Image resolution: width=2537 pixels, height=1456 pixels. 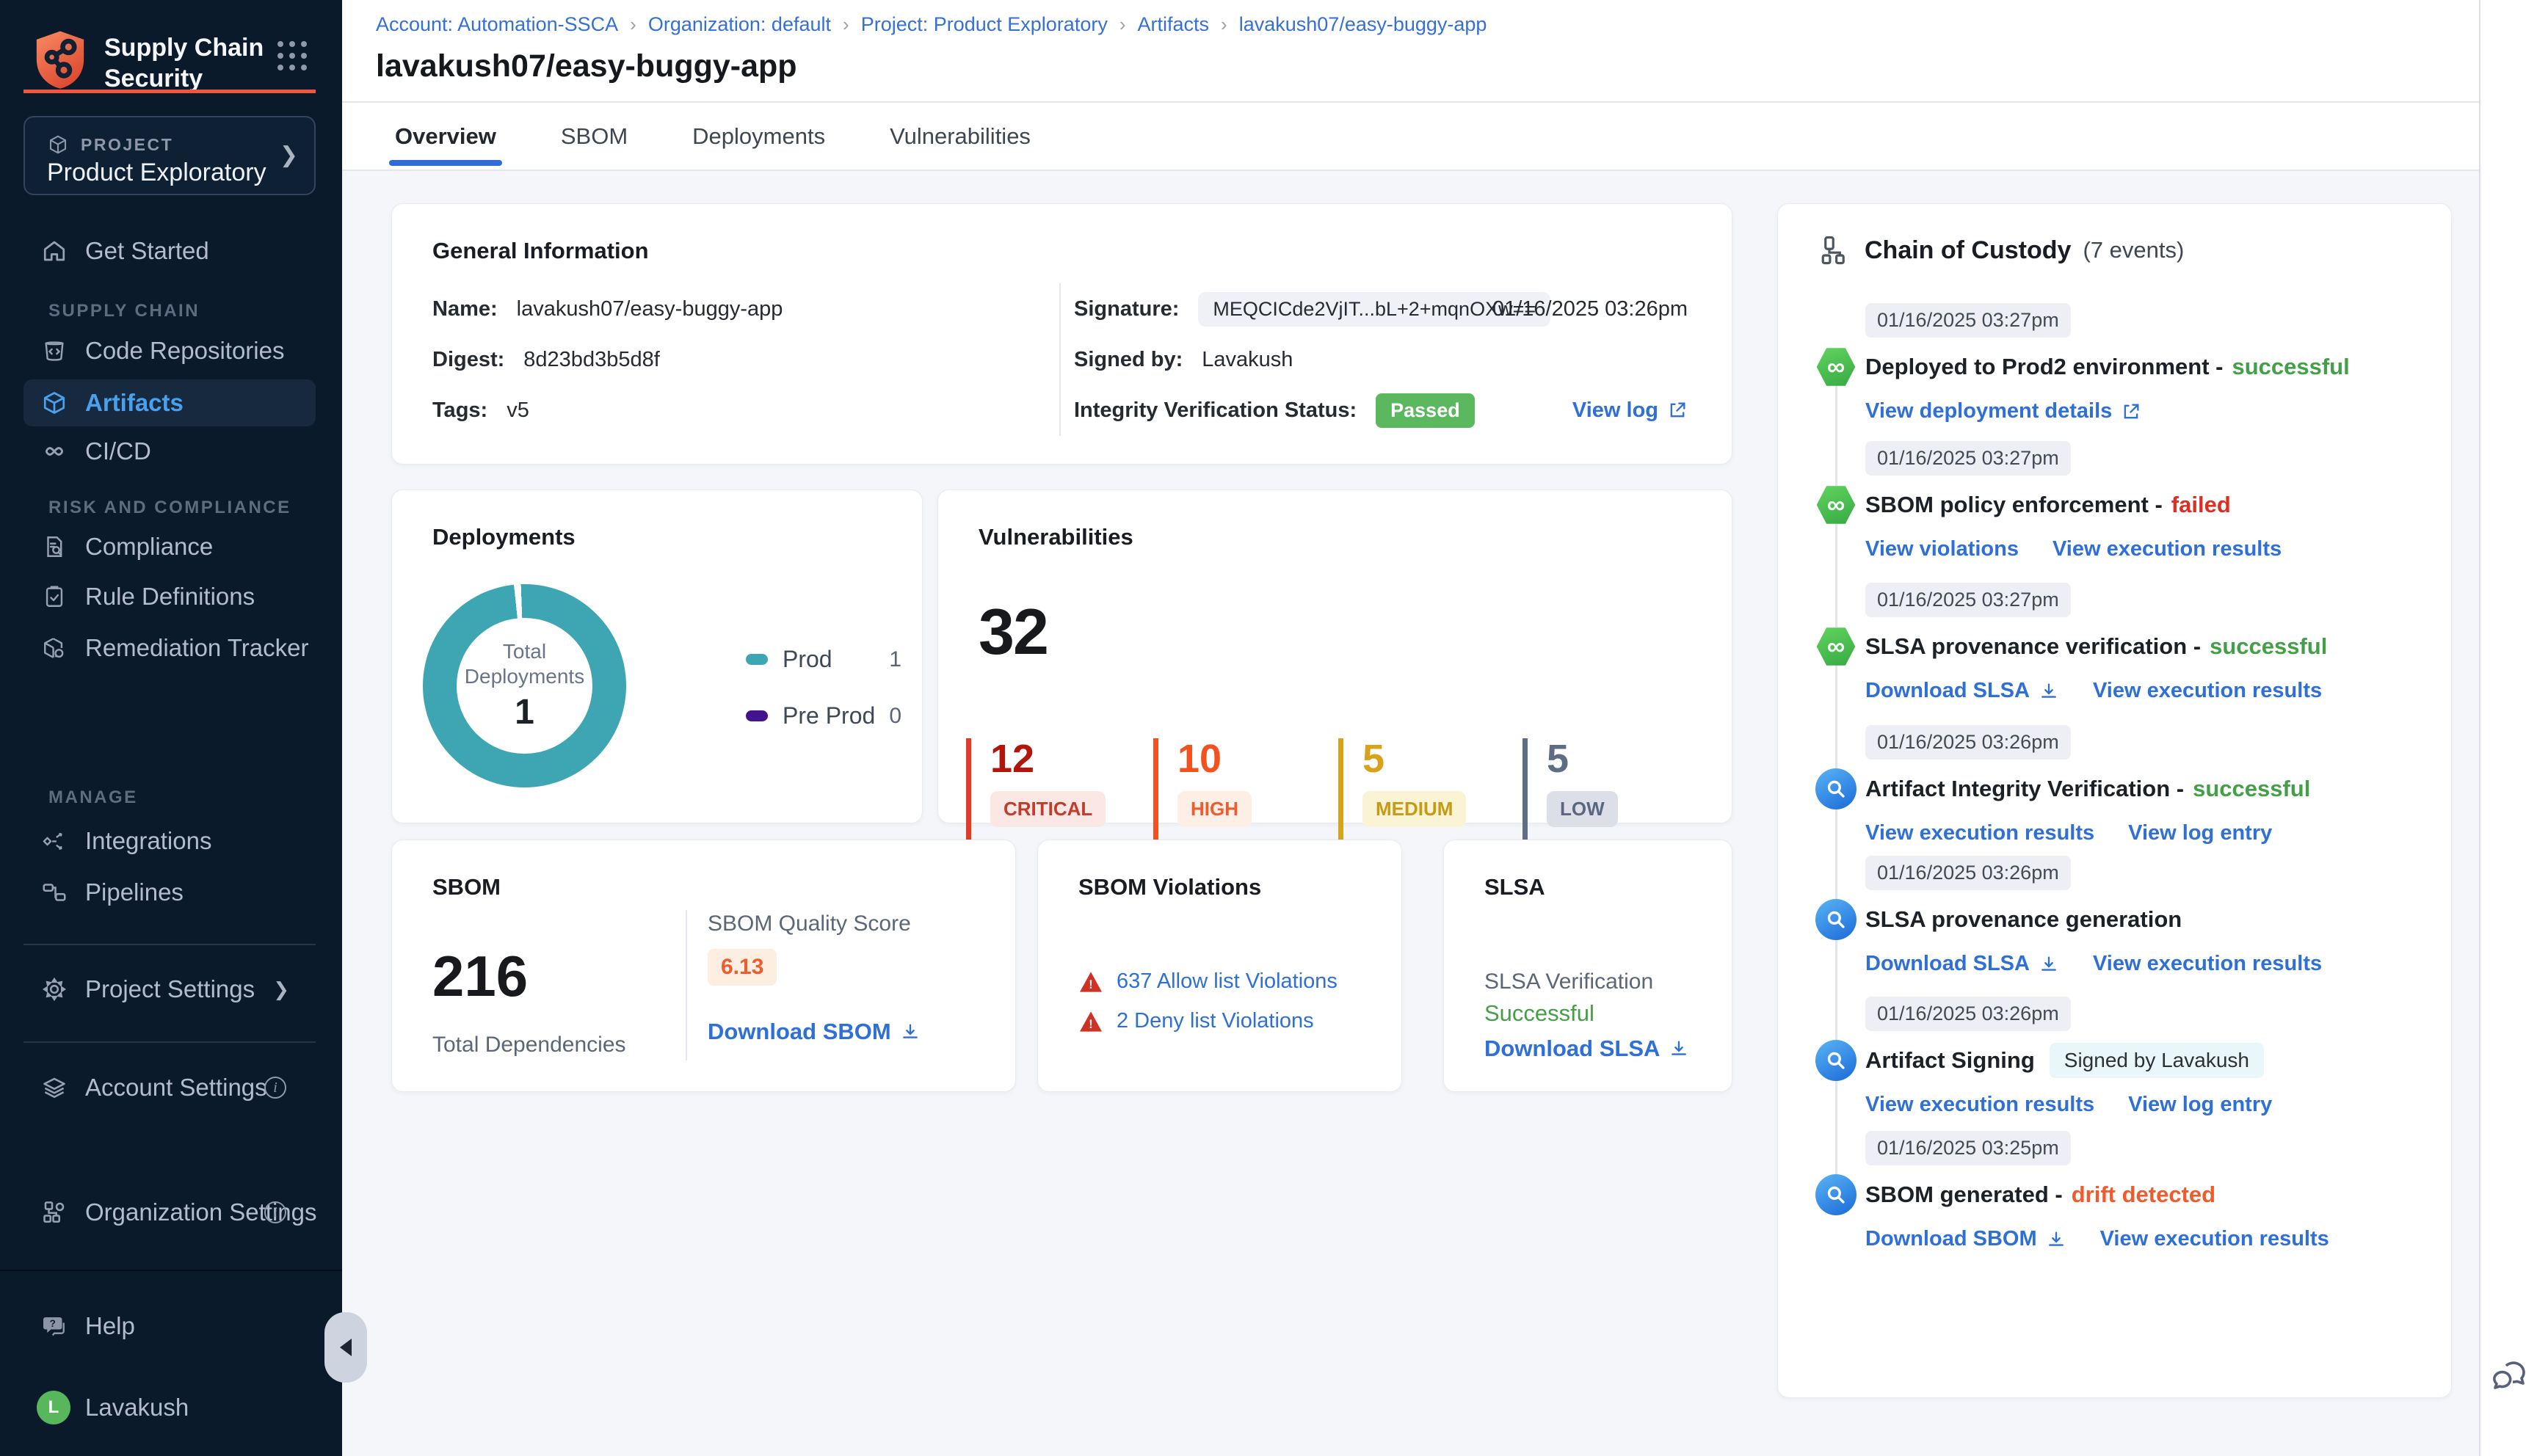 I want to click on sidebar-item-cicd: CI/CD, so click(x=169, y=452).